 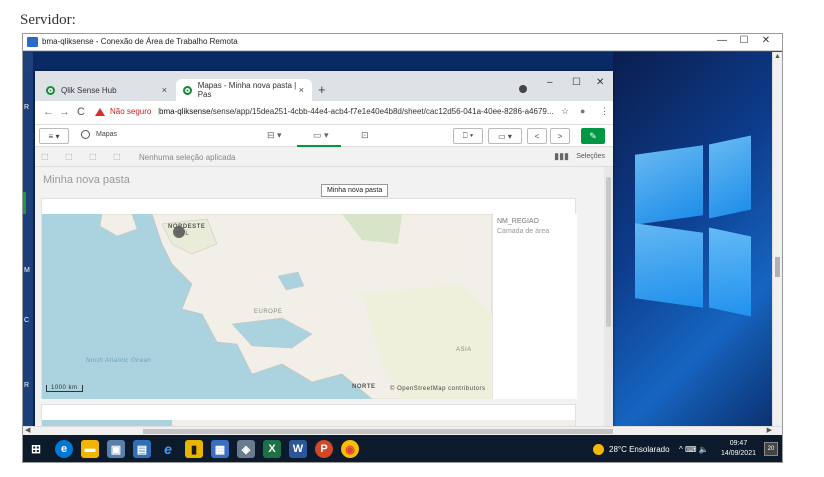 What do you see at coordinates (777, 56) in the screenshot?
I see `scroll-up-icon: ▲` at bounding box center [777, 56].